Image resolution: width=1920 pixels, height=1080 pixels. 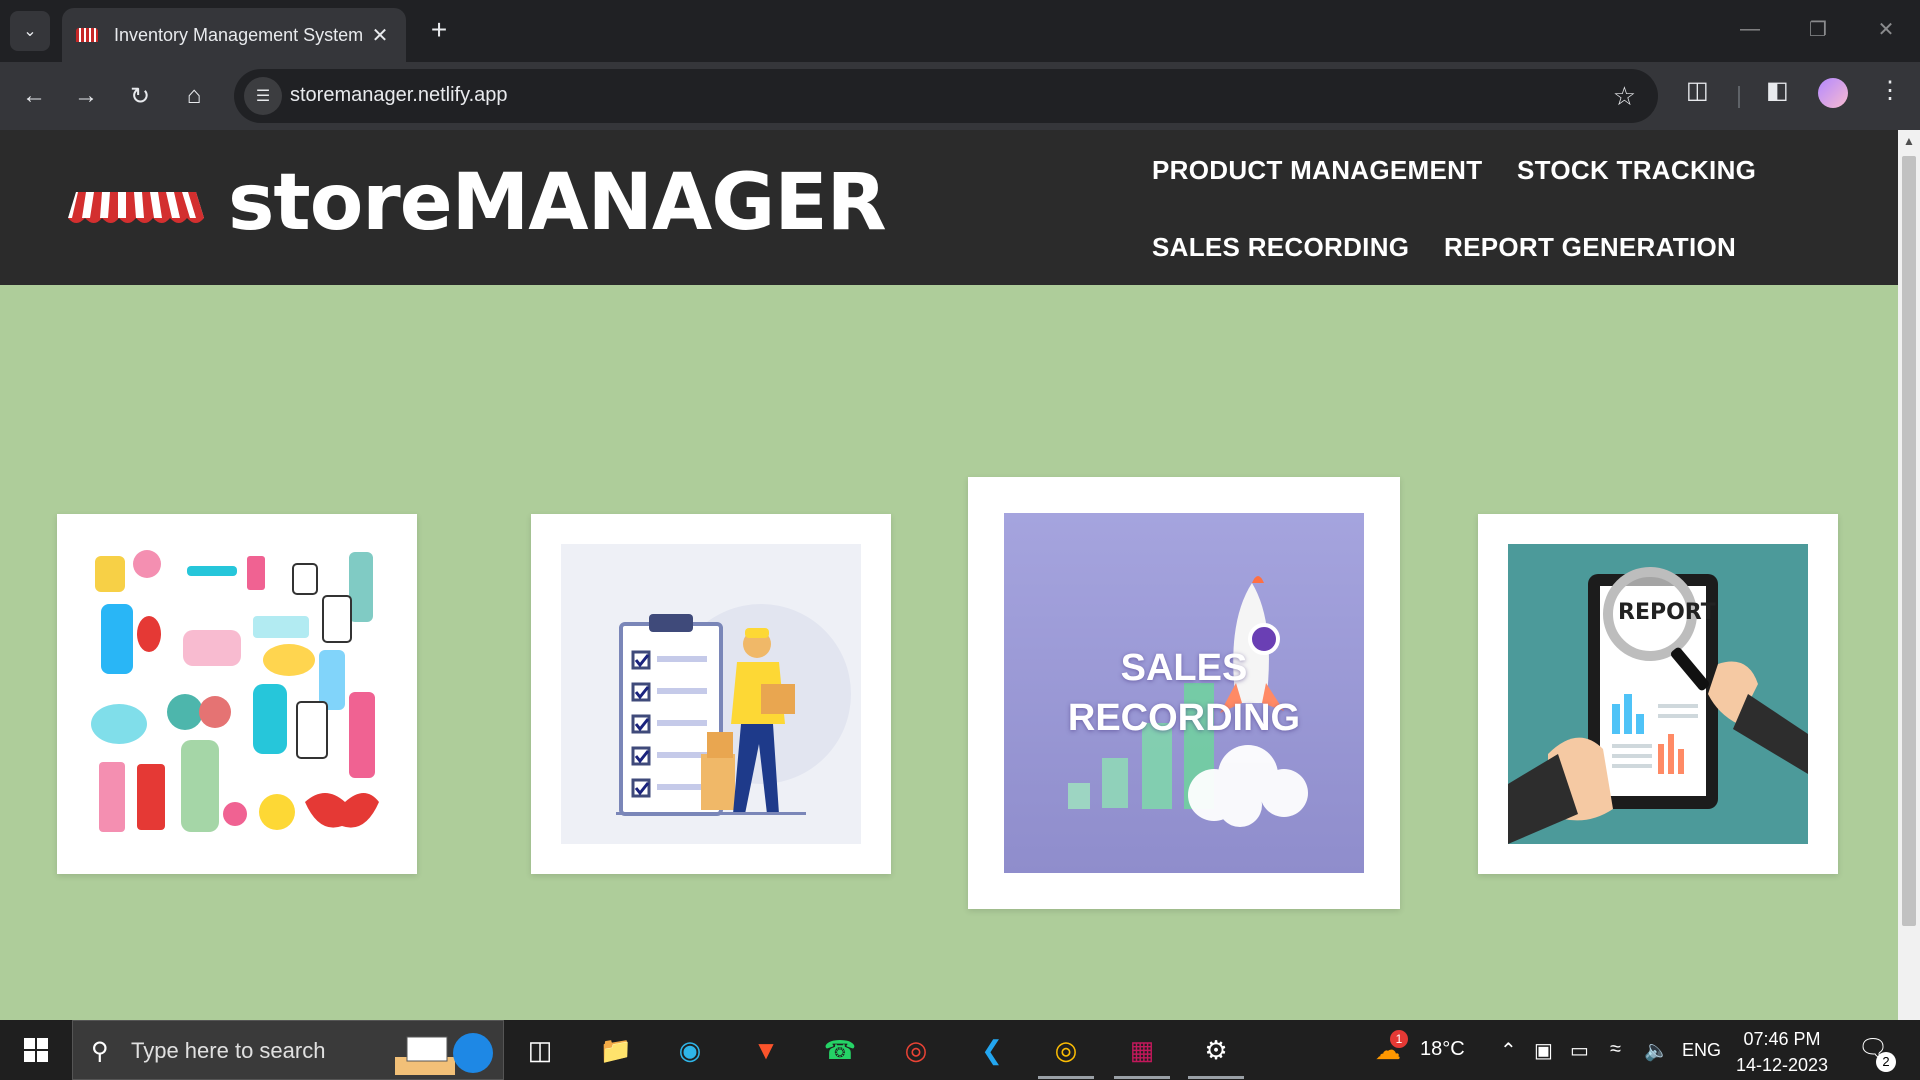 I want to click on tab-close-icon: ✕, so click(x=380, y=35).